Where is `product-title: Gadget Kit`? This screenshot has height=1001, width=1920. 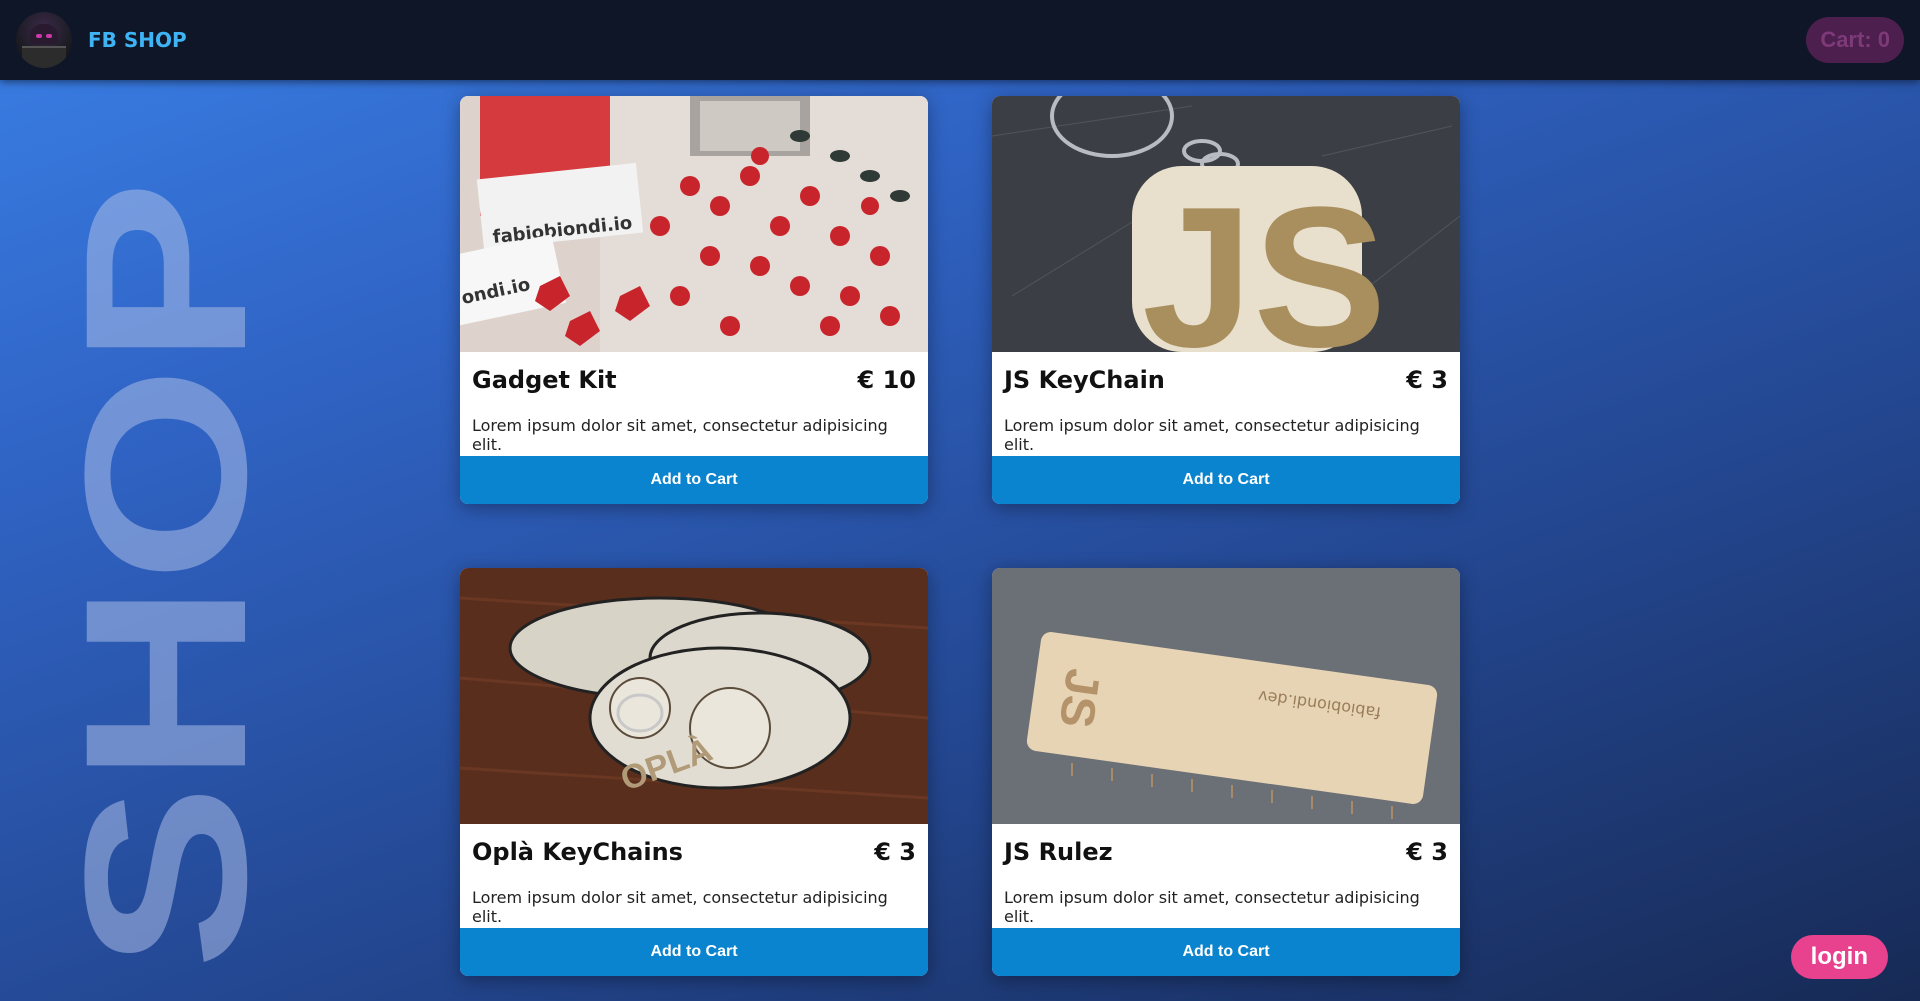
product-title: Gadget Kit is located at coordinates (544, 380).